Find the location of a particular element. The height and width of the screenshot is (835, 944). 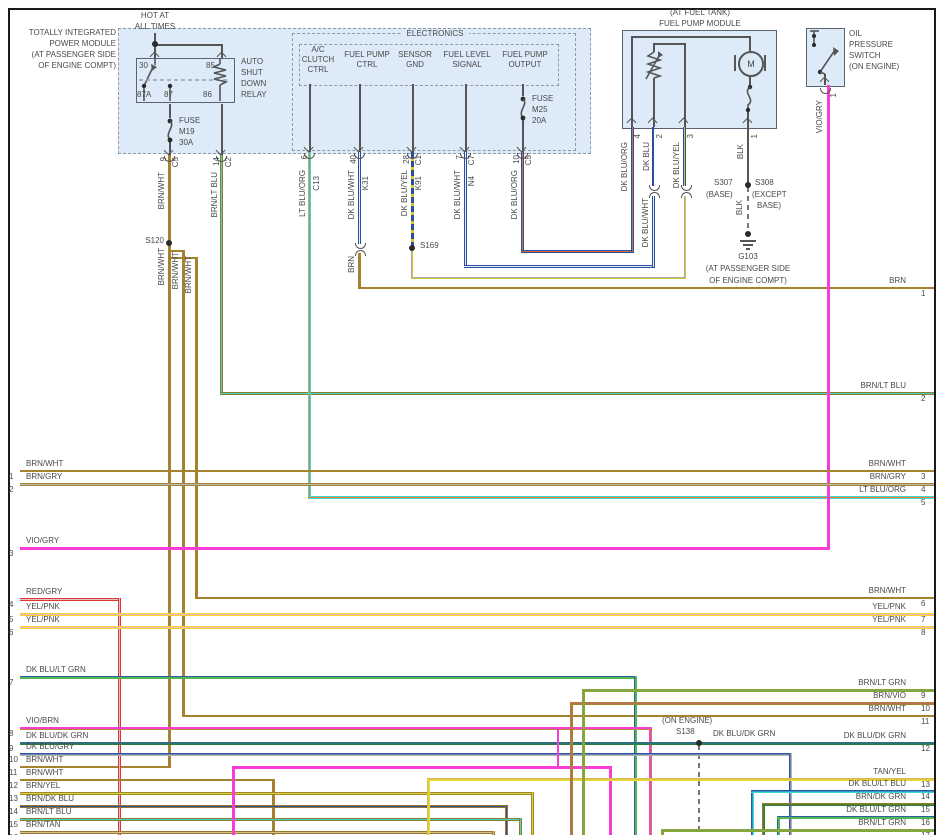

left-row-num: 8 is located at coordinates (11, 733).